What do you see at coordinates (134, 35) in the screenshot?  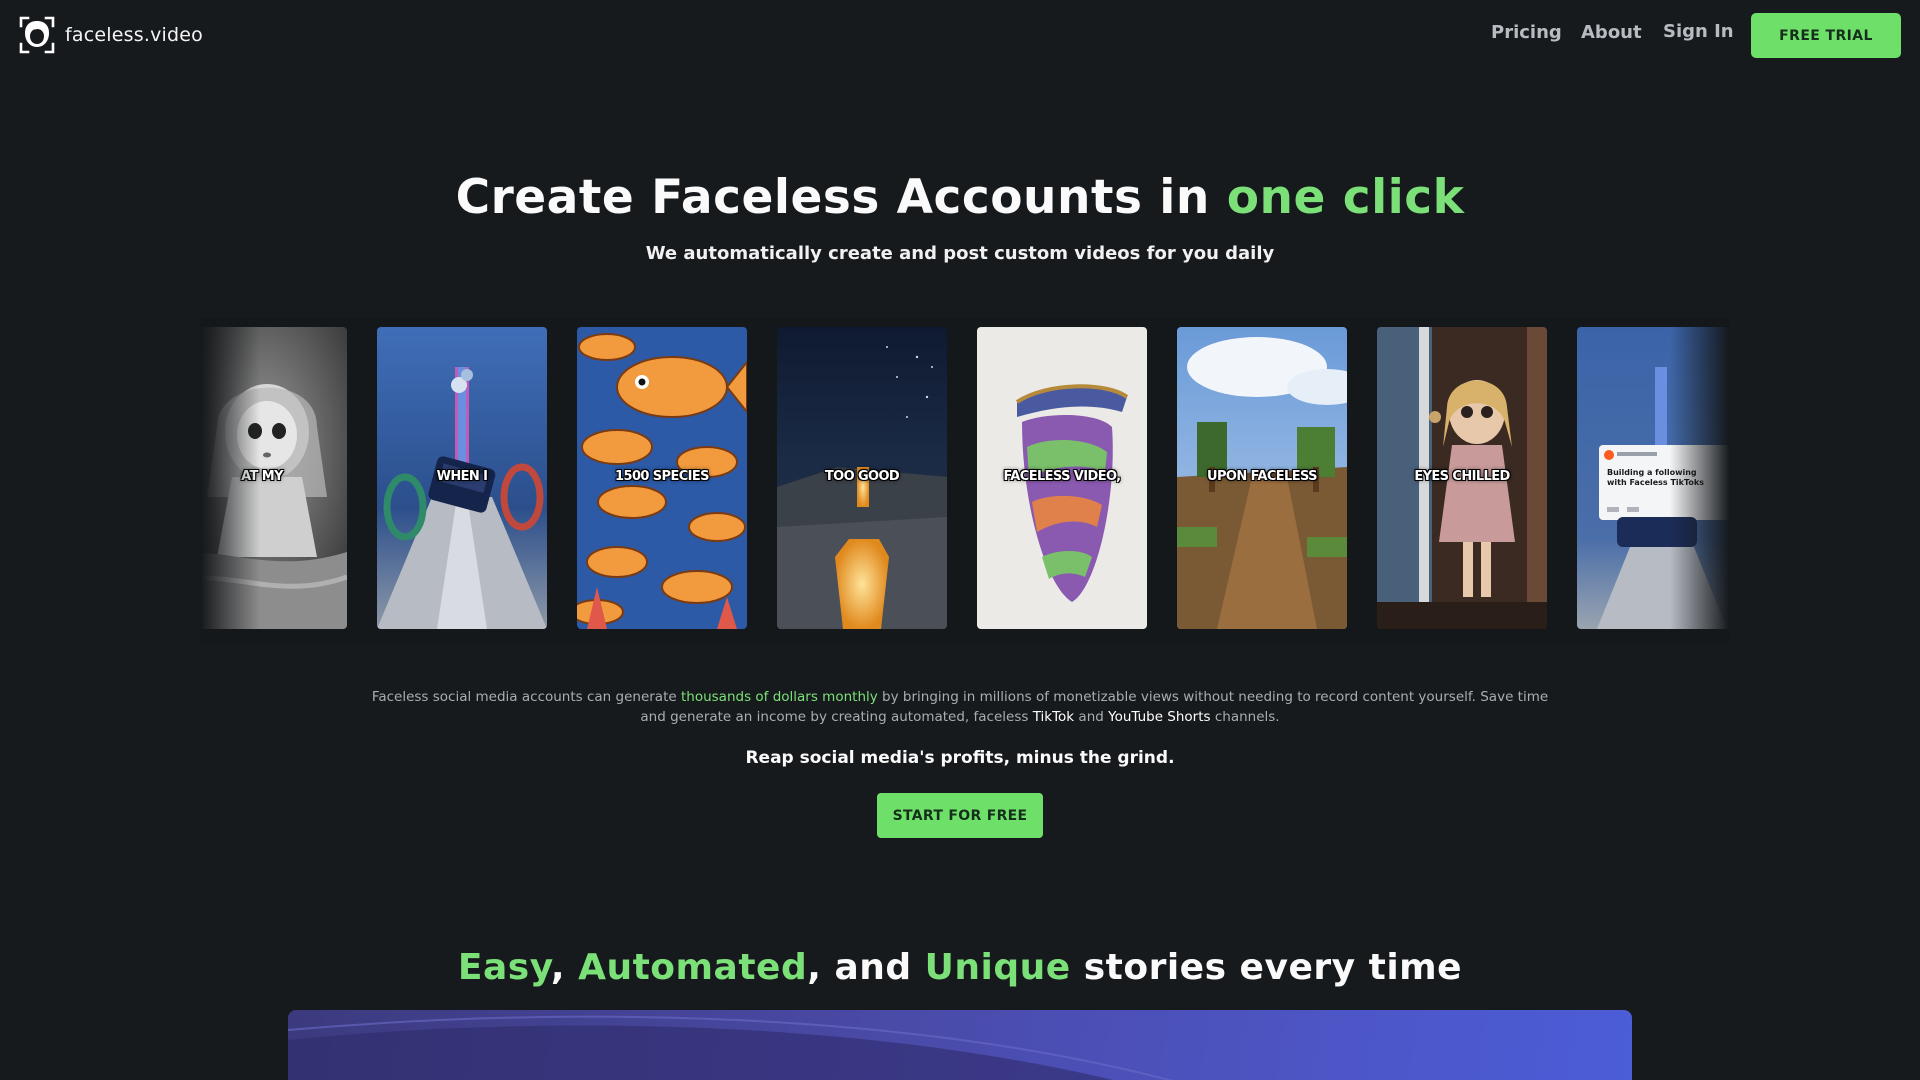 I see `brand-name: faceless.video` at bounding box center [134, 35].